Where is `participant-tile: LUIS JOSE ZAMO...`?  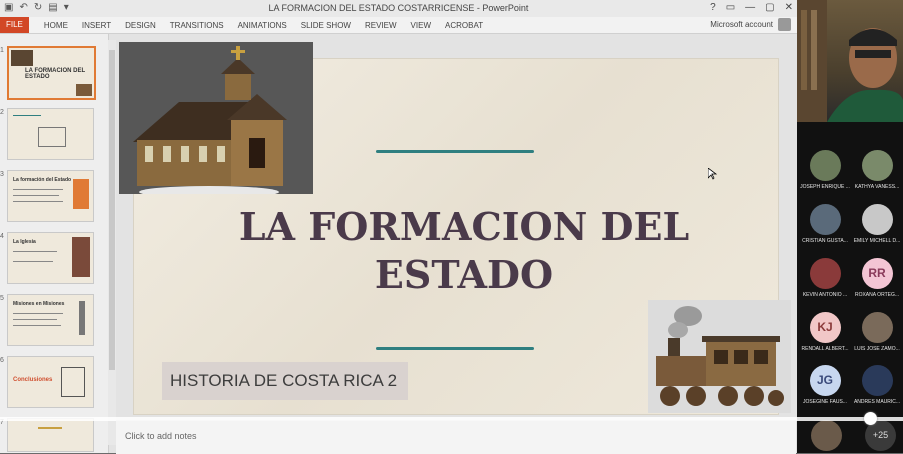 participant-tile: LUIS JOSE ZAMO... is located at coordinates (877, 332).